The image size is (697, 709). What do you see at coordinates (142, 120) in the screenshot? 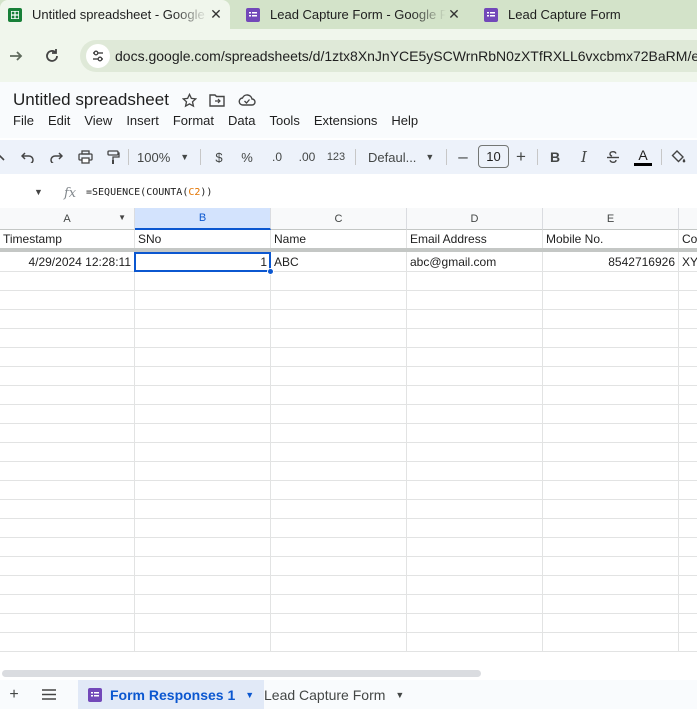
I see `menu-insert: Insert` at bounding box center [142, 120].